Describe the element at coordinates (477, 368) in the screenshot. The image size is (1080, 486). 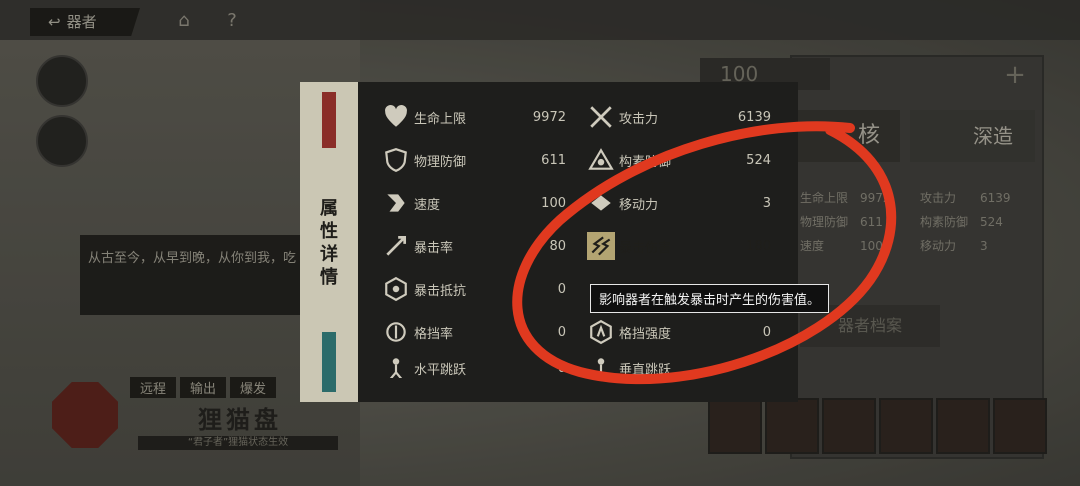
I see `stat-h-jump: 水平跳跃 0` at that location.